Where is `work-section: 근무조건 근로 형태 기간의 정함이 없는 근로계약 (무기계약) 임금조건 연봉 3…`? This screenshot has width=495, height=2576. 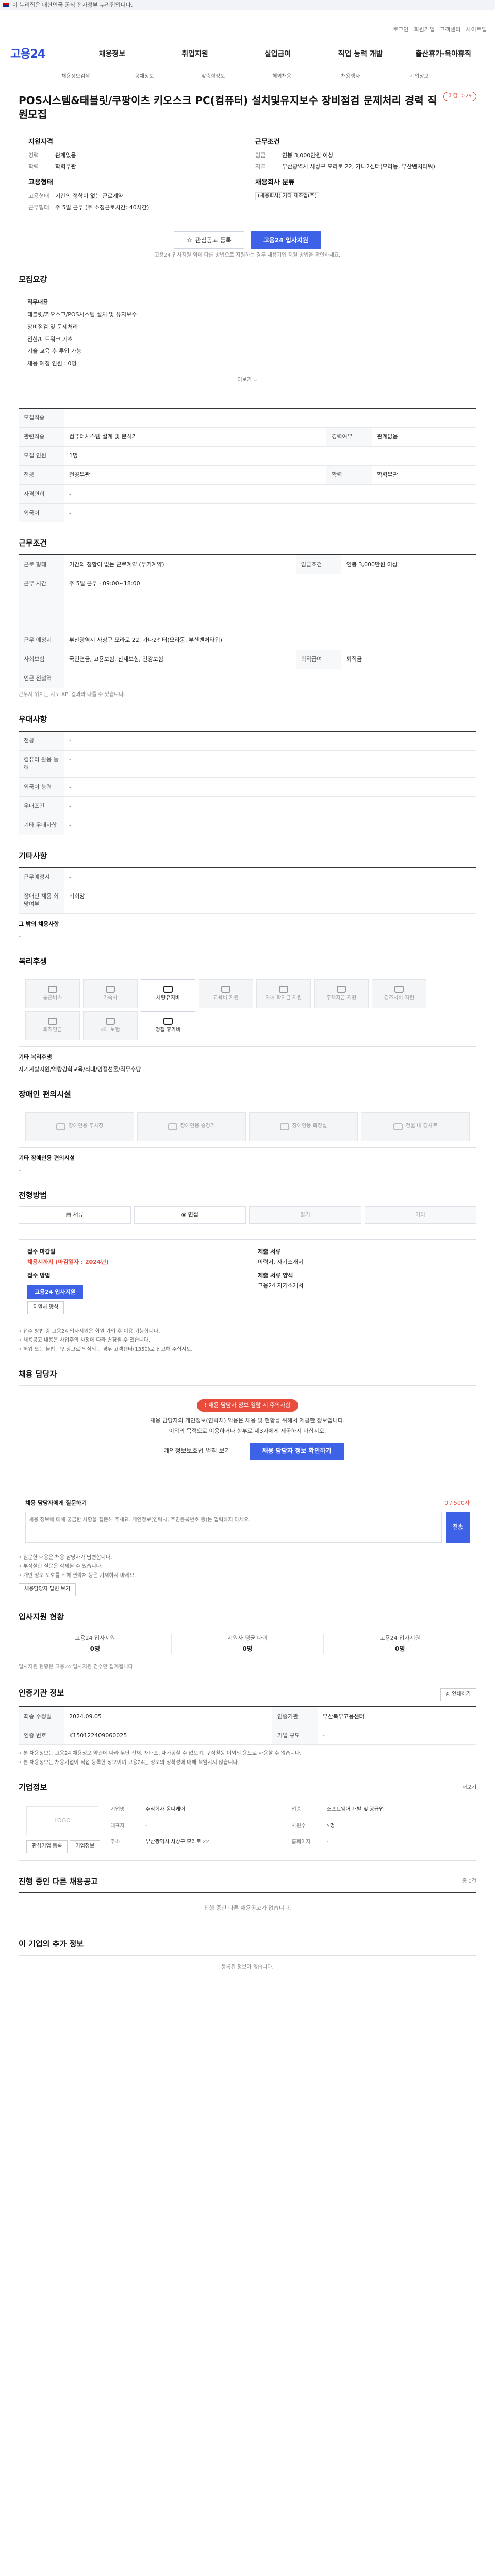
work-section: 근무조건 근로 형태 기간의 정함이 없는 근로계약 (무기계약) 임금조건 연봉 3… is located at coordinates (247, 619).